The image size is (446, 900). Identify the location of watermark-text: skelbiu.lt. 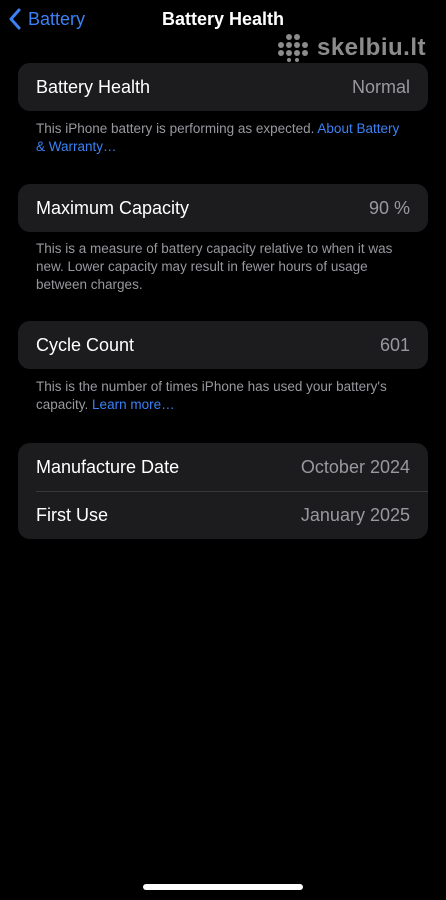
(371, 47).